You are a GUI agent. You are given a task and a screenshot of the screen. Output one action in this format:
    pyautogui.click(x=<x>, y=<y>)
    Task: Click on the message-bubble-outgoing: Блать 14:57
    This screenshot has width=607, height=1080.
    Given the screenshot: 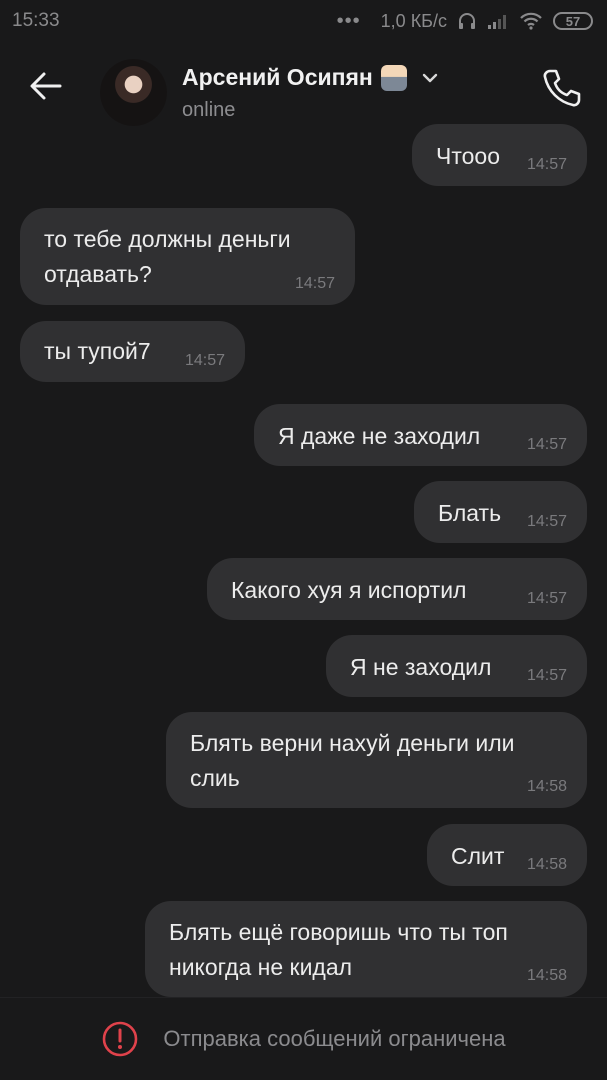 What is the action you would take?
    pyautogui.click(x=500, y=512)
    